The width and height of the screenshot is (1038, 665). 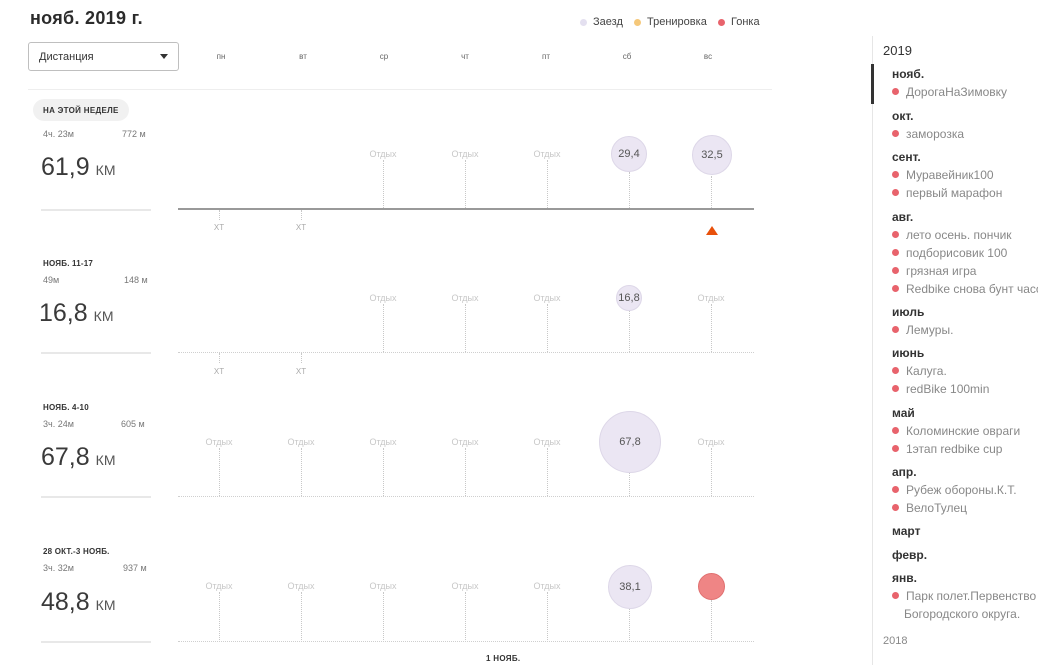 I want to click on event-name: ВелоТулец, so click(x=937, y=508).